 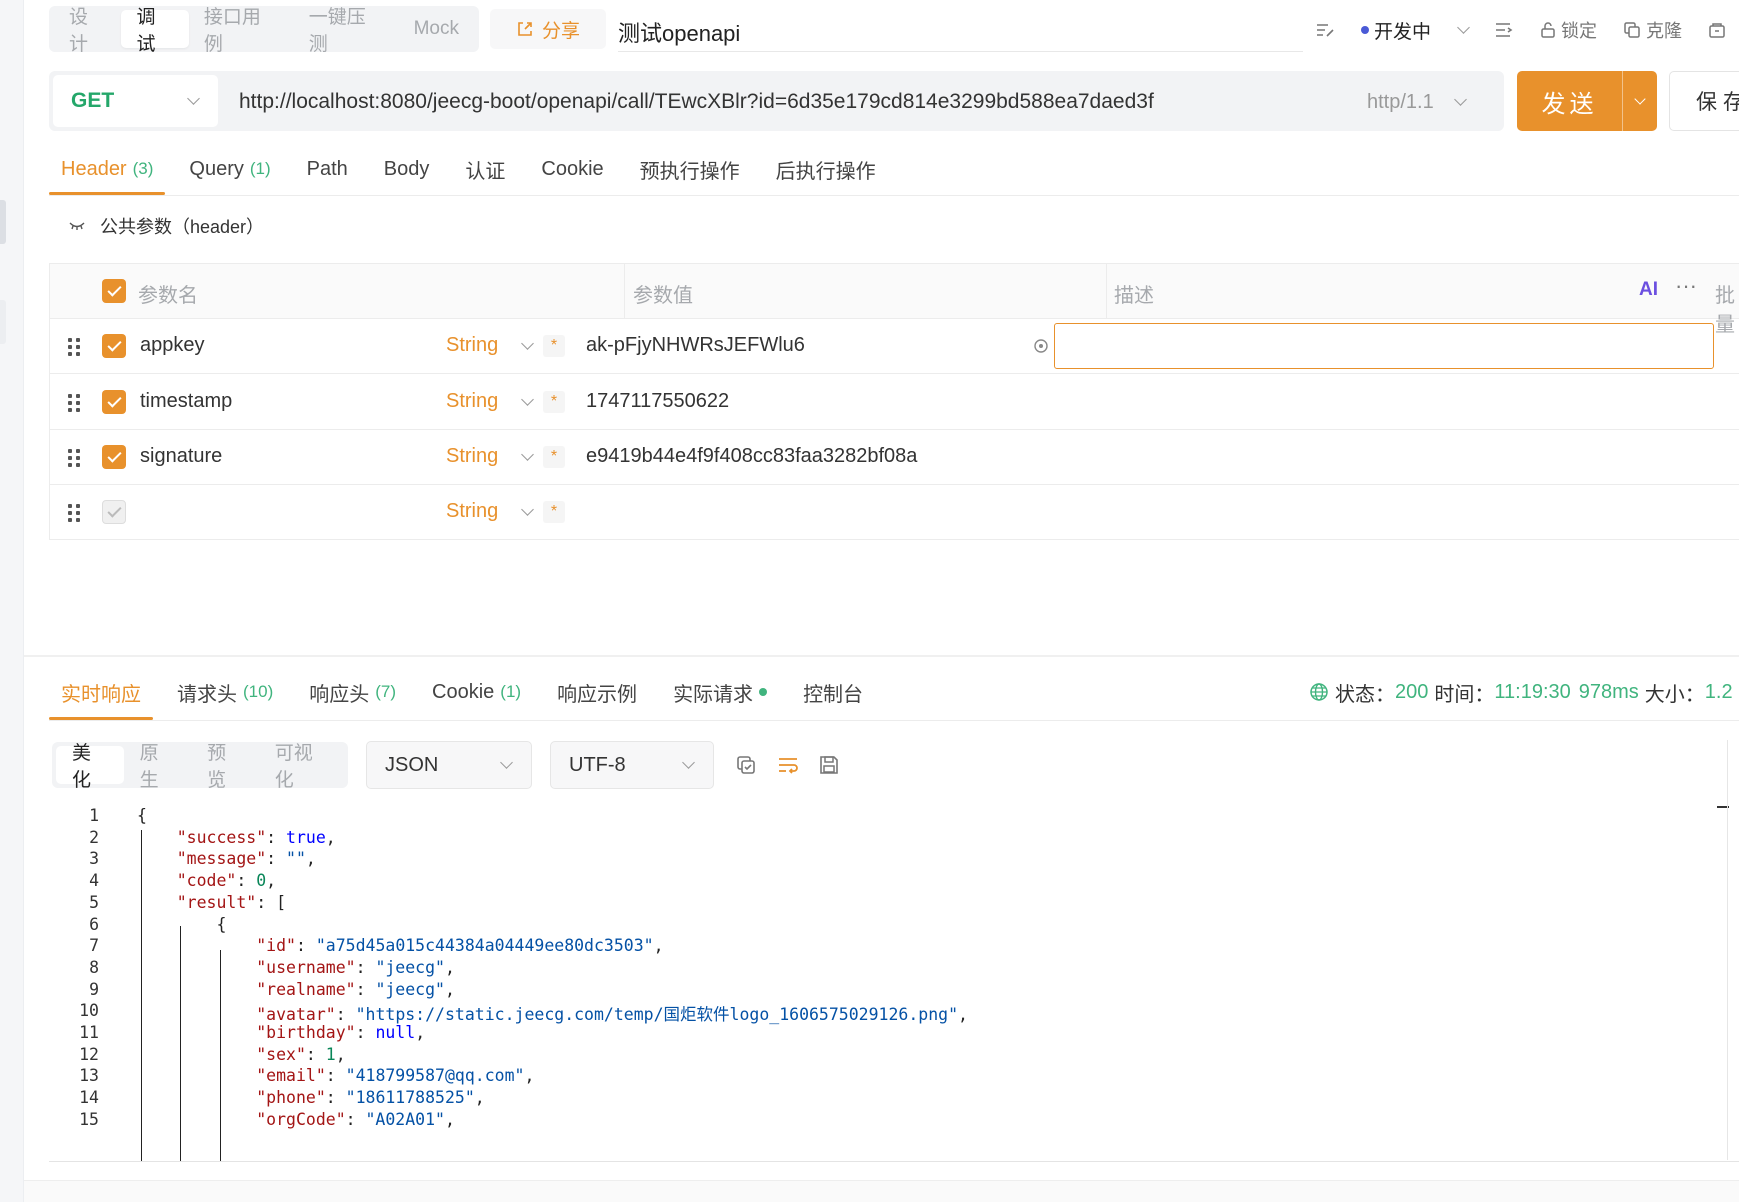 What do you see at coordinates (1648, 290) in the screenshot?
I see `ai-icon: AI` at bounding box center [1648, 290].